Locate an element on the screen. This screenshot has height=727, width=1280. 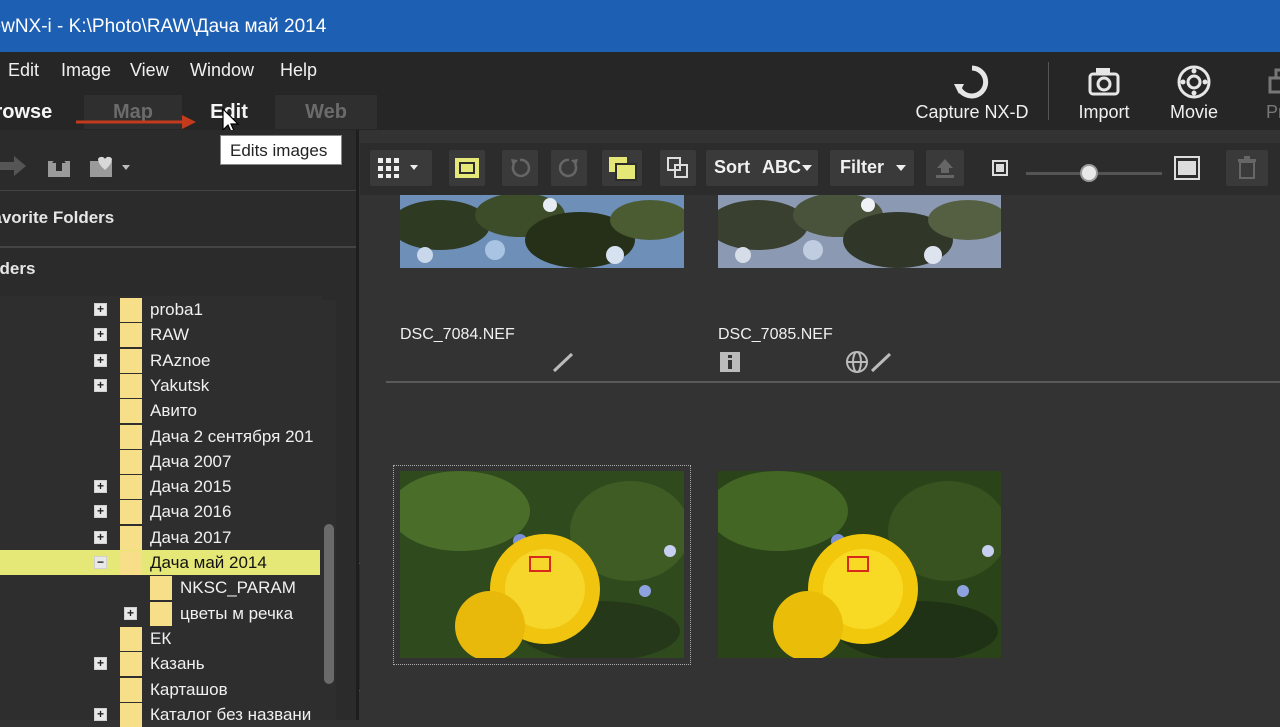
folder-tree-item: Дача 2007 is located at coordinates (160, 461).